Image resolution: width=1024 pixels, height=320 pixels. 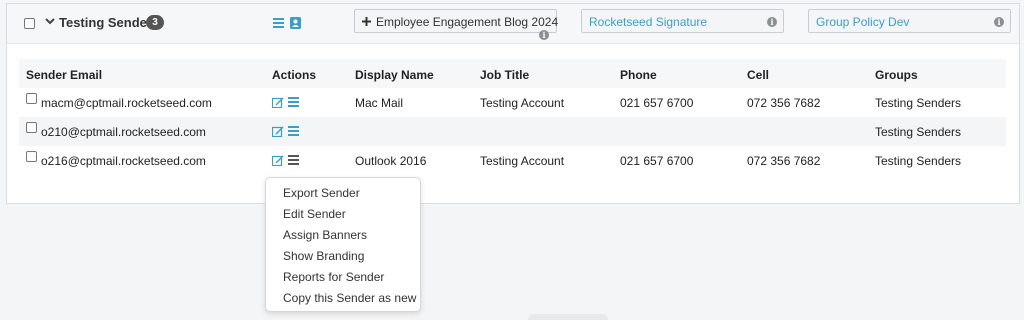 What do you see at coordinates (109, 22) in the screenshot?
I see `group-title: Testing Senders` at bounding box center [109, 22].